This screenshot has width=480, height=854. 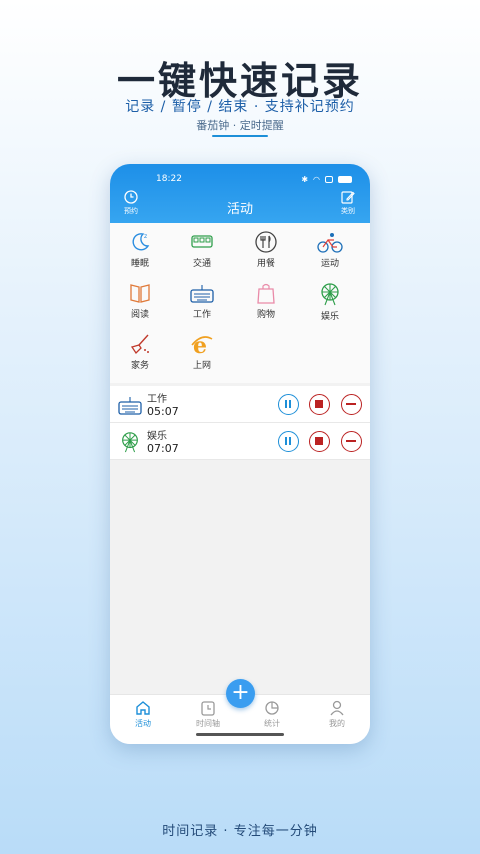 I want to click on status-time: 18:22, so click(x=169, y=179).